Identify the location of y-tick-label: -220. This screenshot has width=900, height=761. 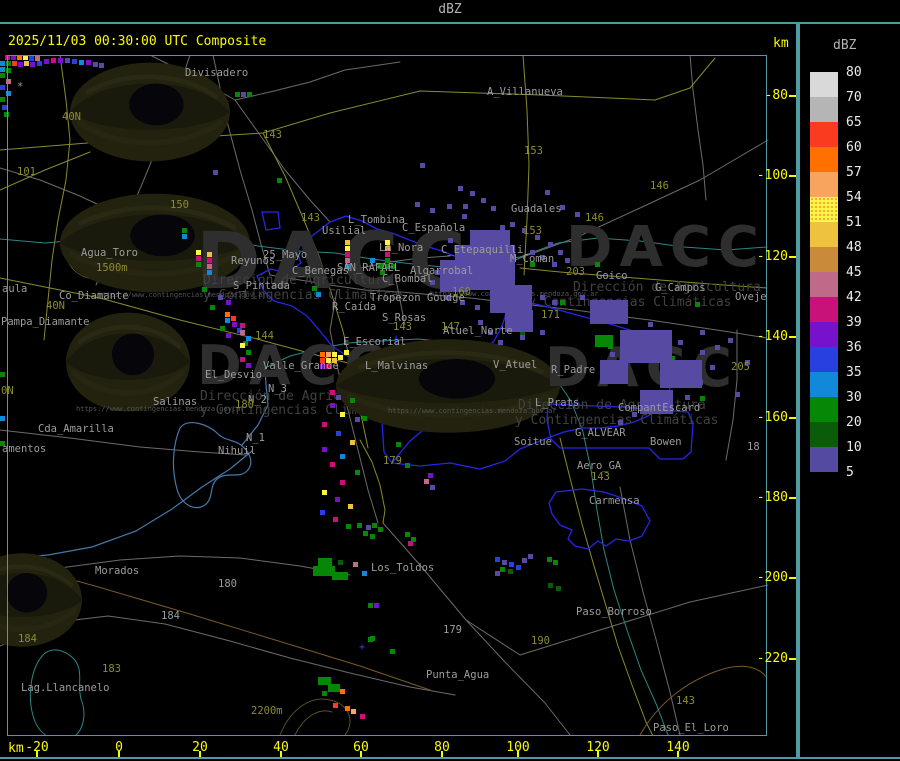
(772, 658).